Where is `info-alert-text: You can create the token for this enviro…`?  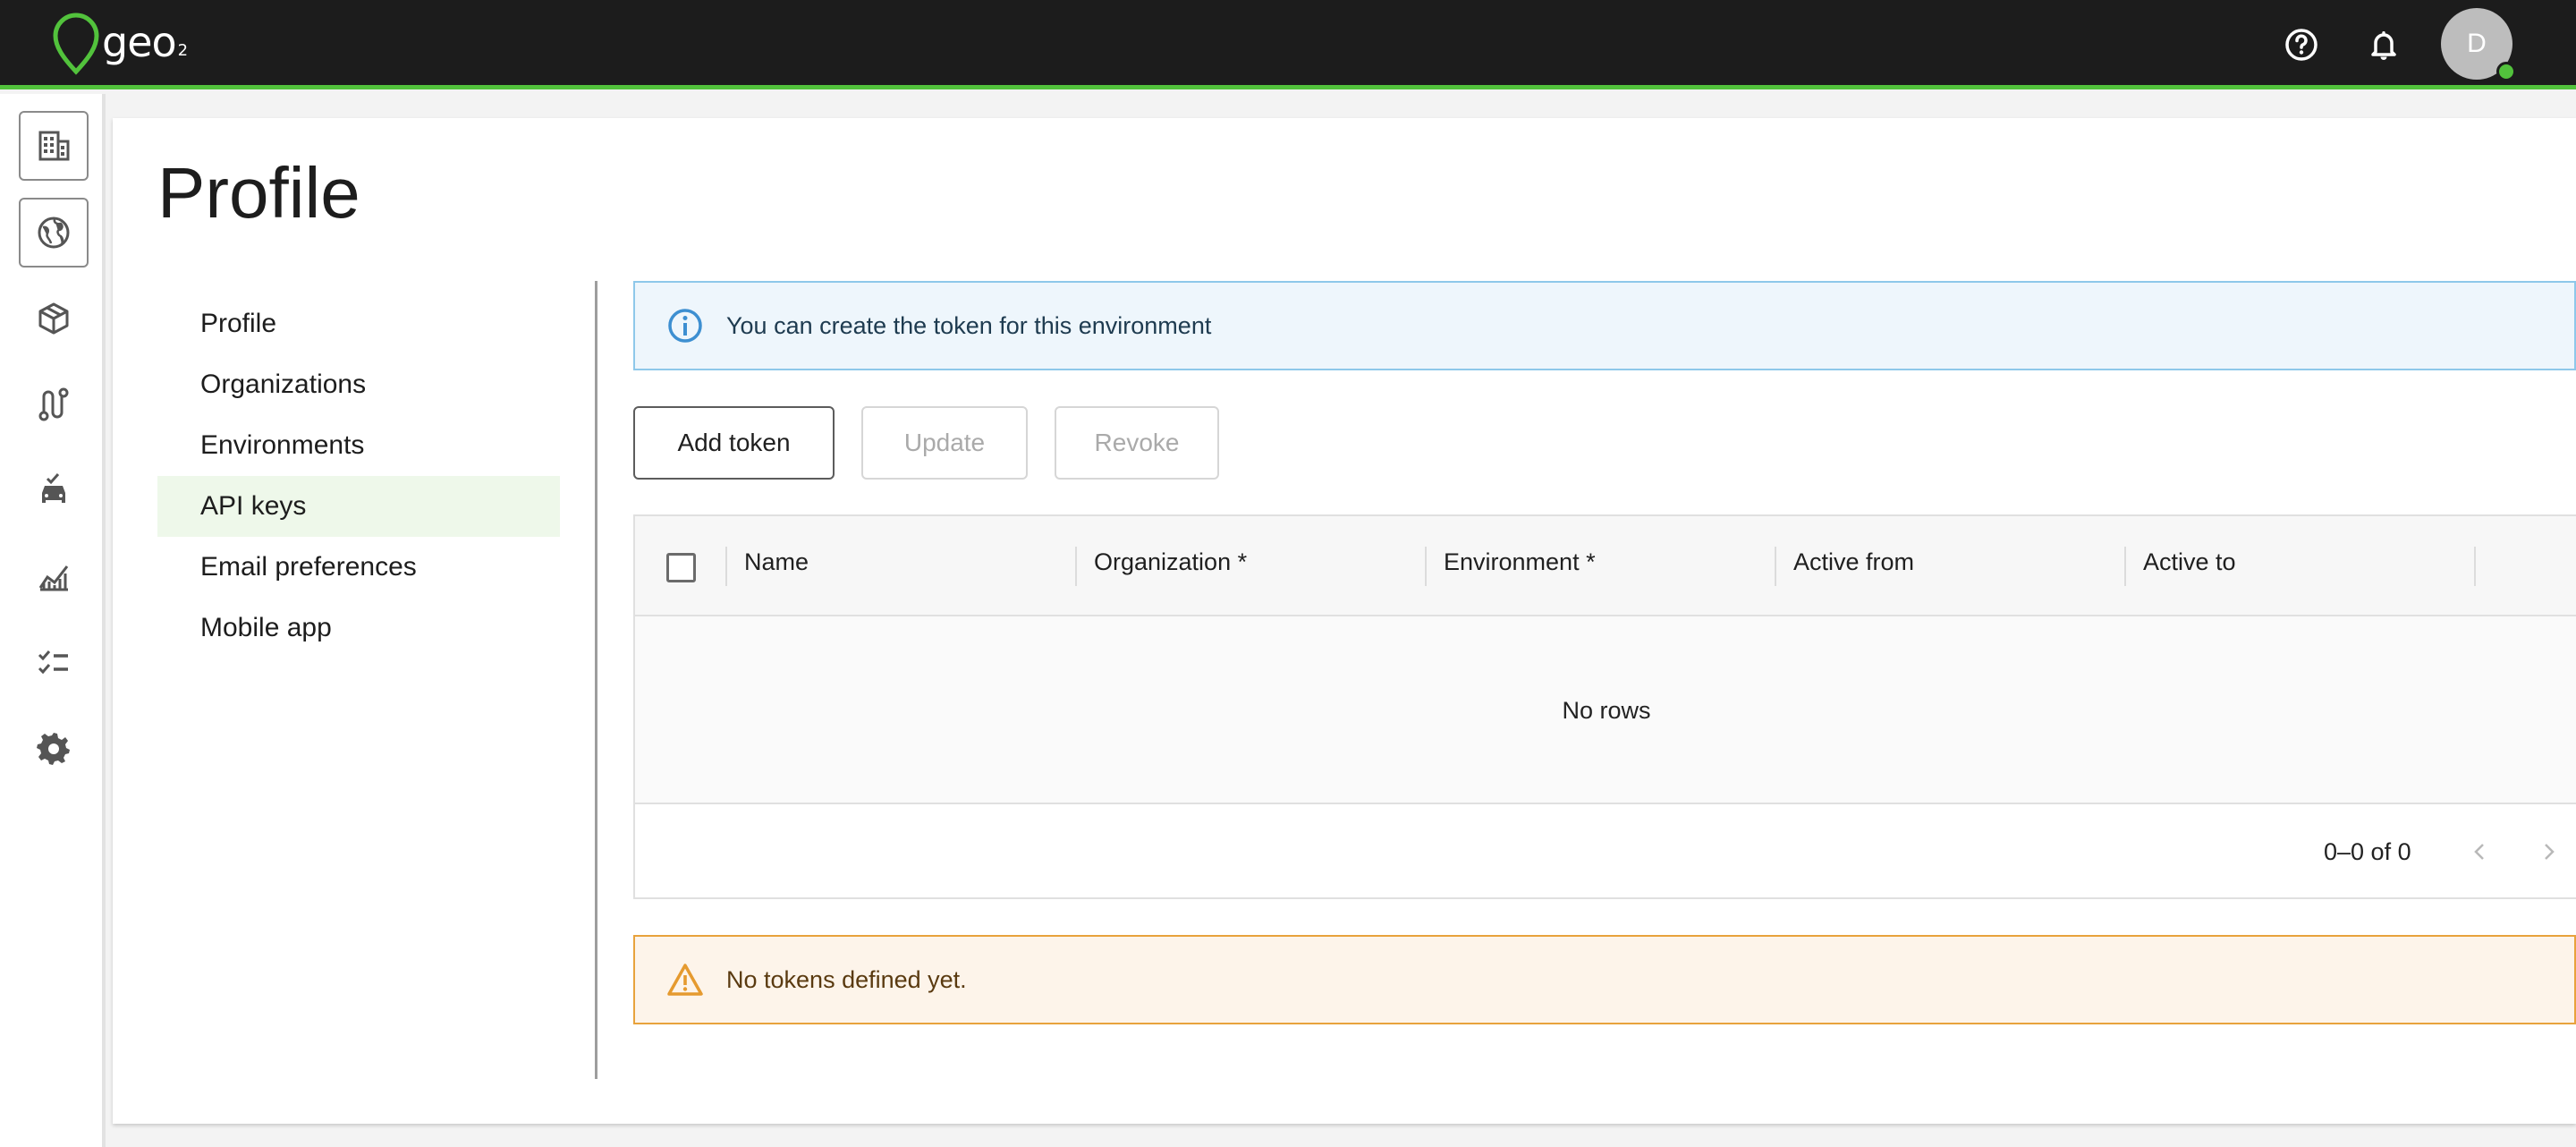 info-alert-text: You can create the token for this enviro… is located at coordinates (969, 325).